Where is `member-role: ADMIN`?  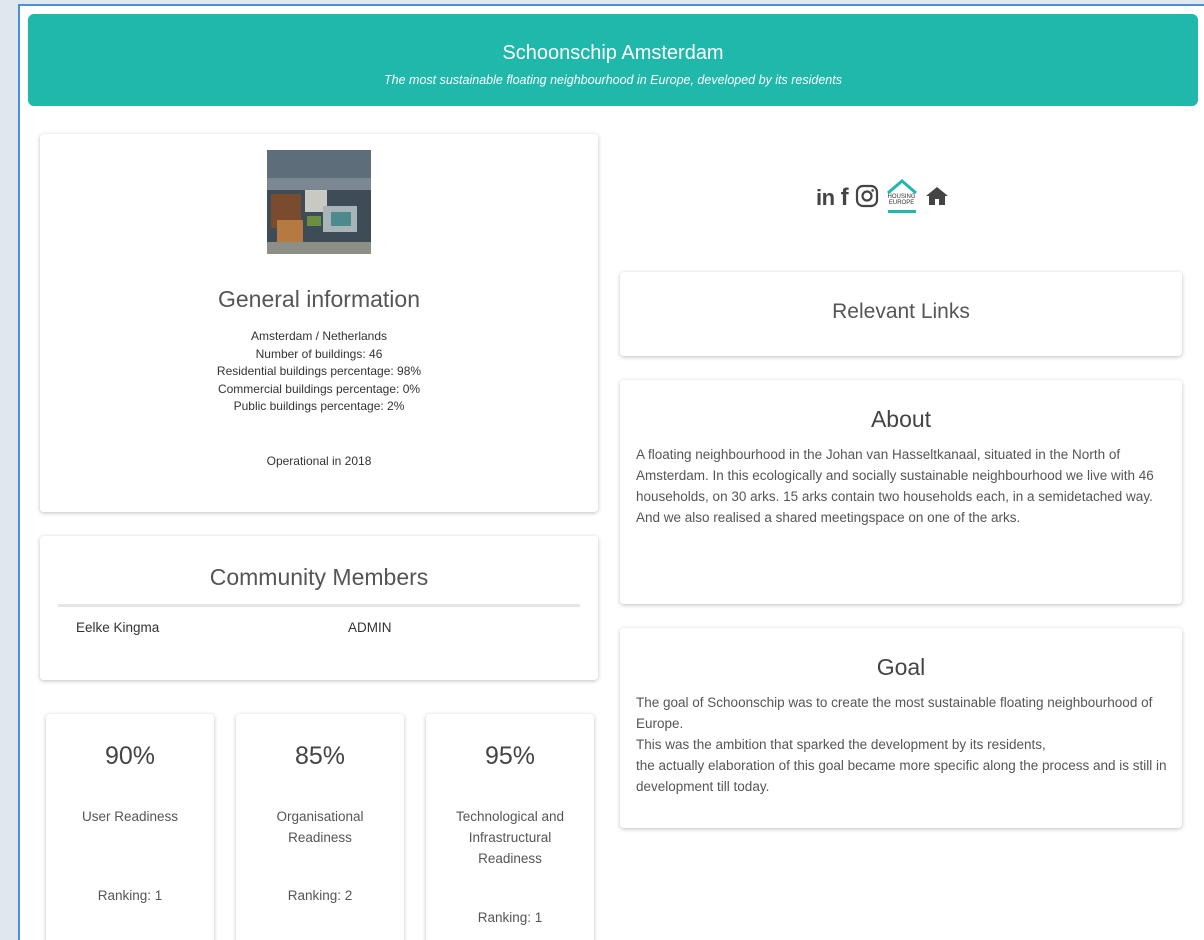 member-role: ADMIN is located at coordinates (370, 627).